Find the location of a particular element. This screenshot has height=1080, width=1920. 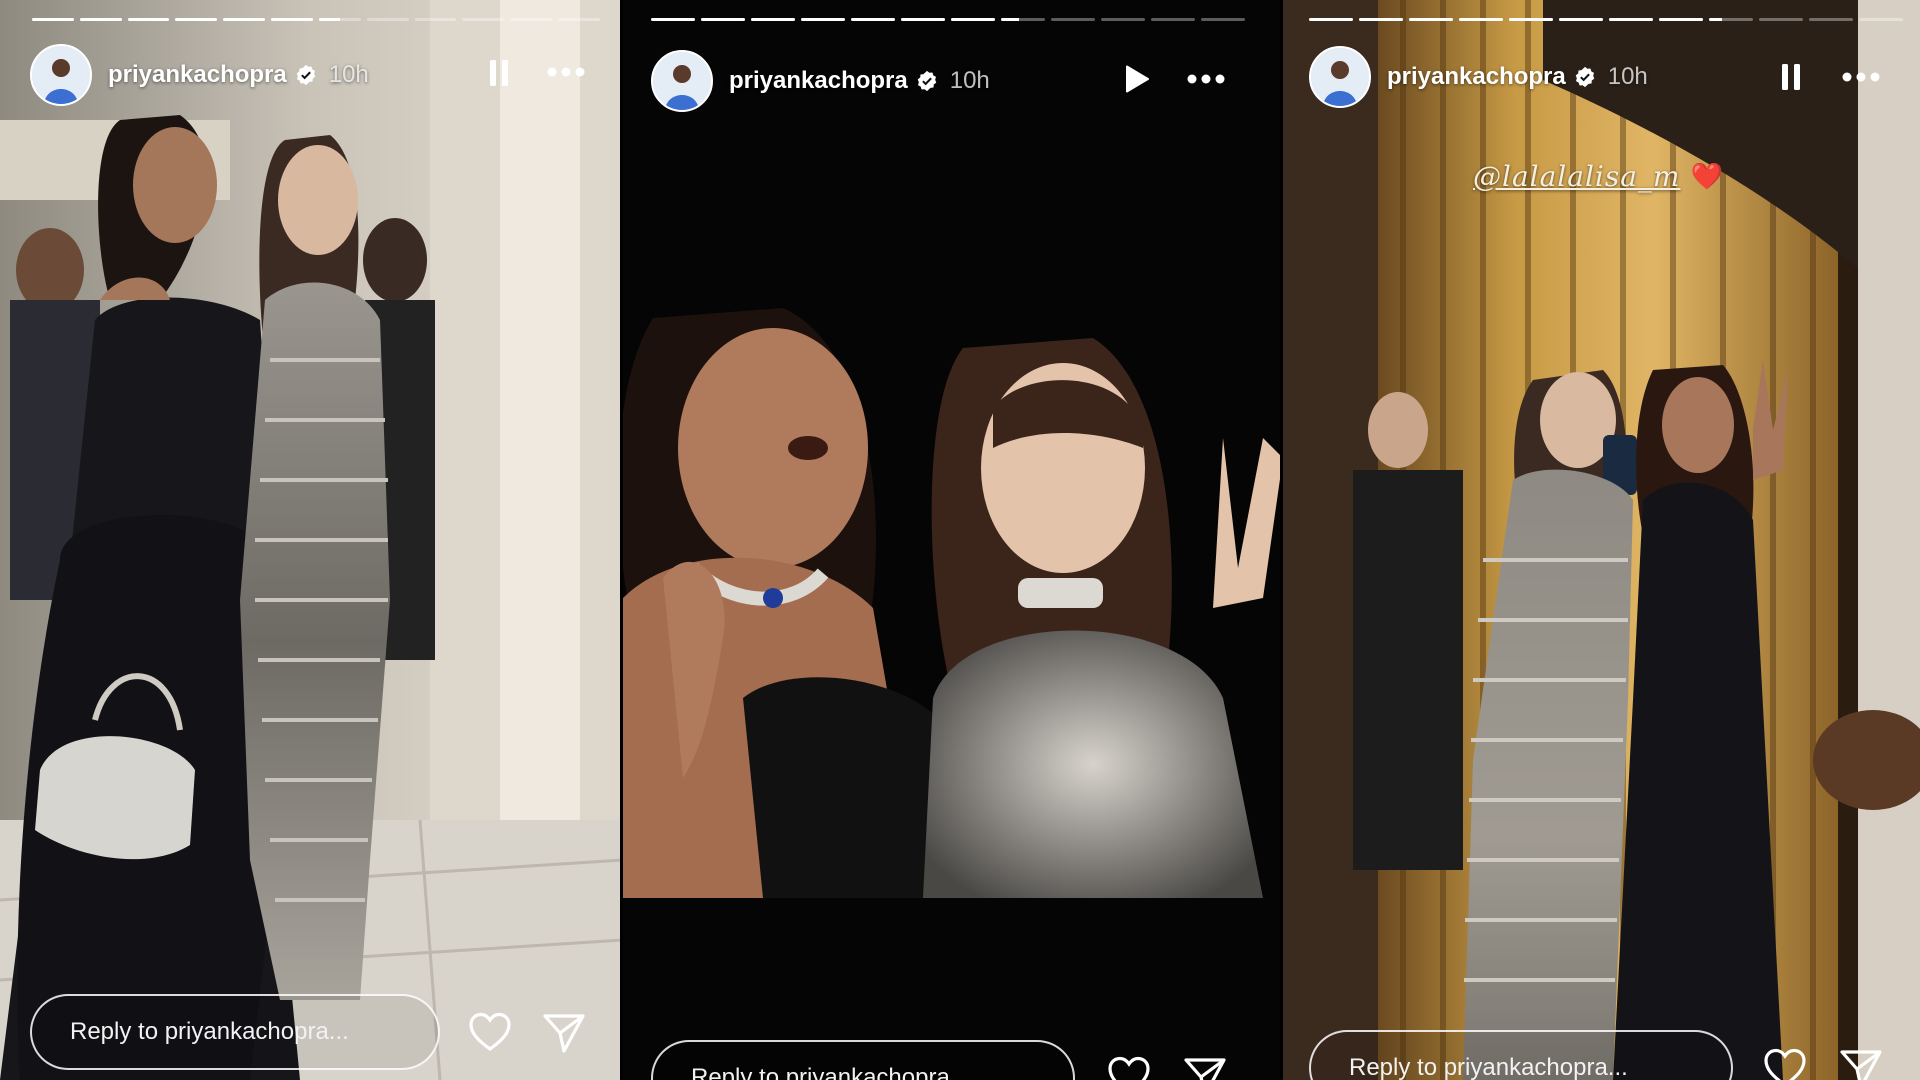

play-icon is located at coordinates (1137, 79).